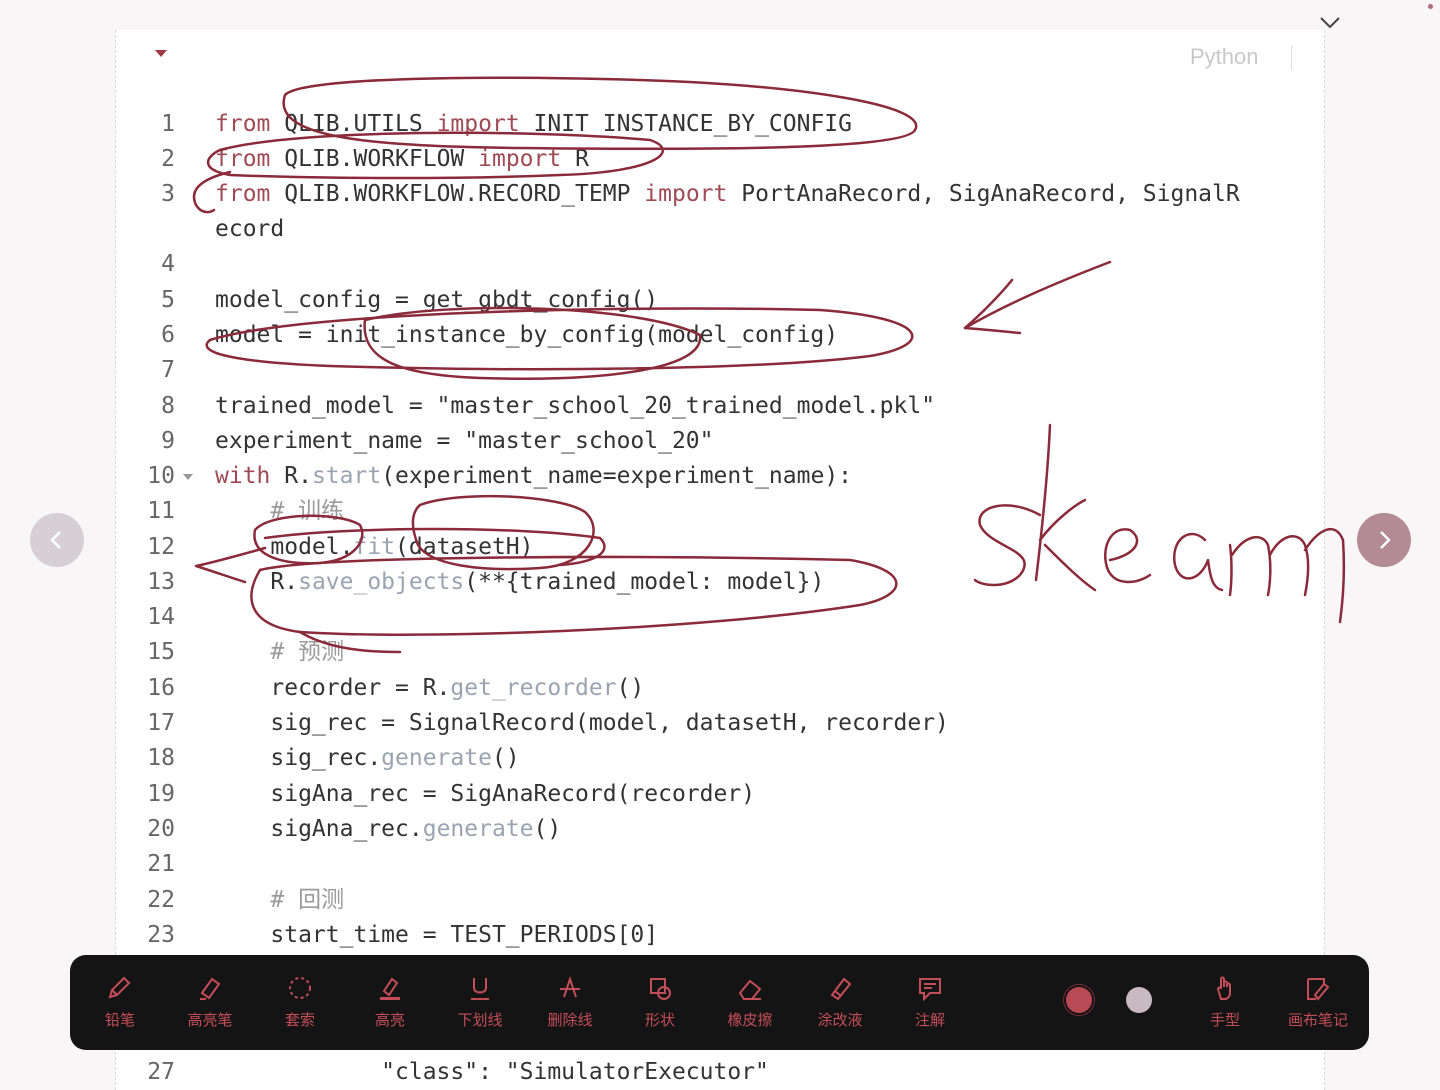  Describe the element at coordinates (437, 300) in the screenshot. I see `code-token: model_config = get_gbdt_config()` at that location.